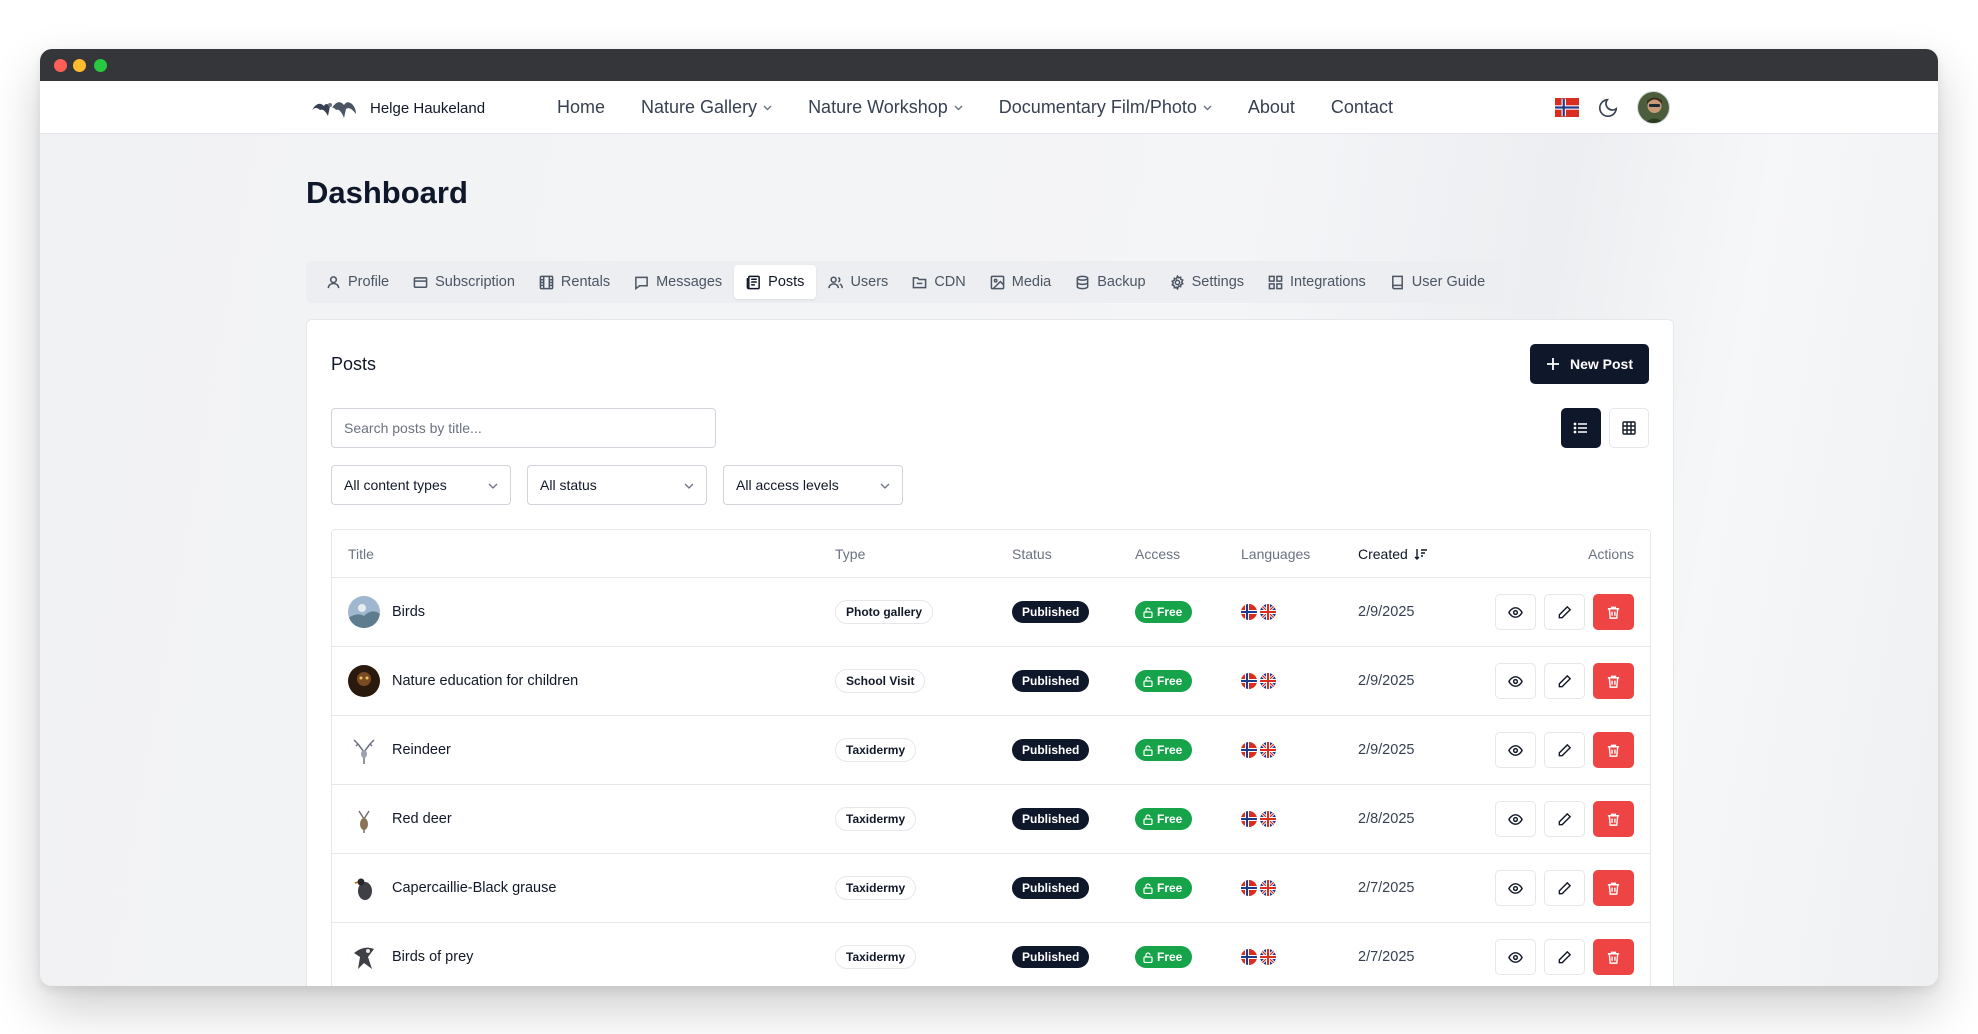 The image size is (1978, 1034). Describe the element at coordinates (617, 485) in the screenshot. I see `status-select: All status` at that location.